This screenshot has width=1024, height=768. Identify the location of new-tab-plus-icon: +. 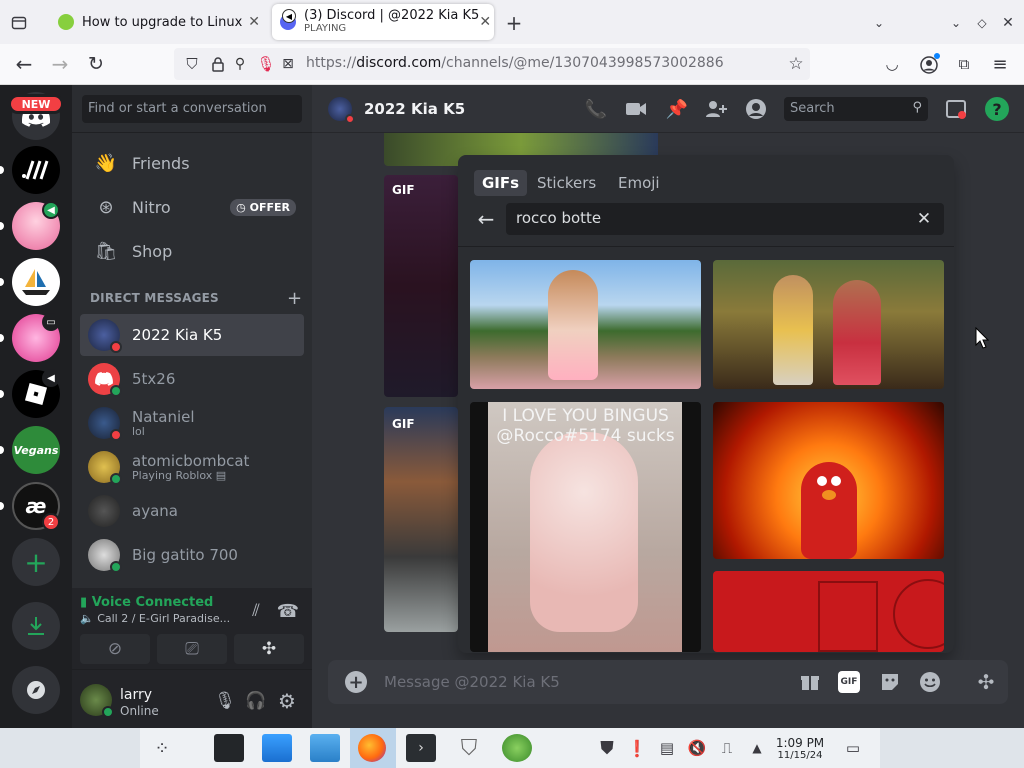
(514, 23).